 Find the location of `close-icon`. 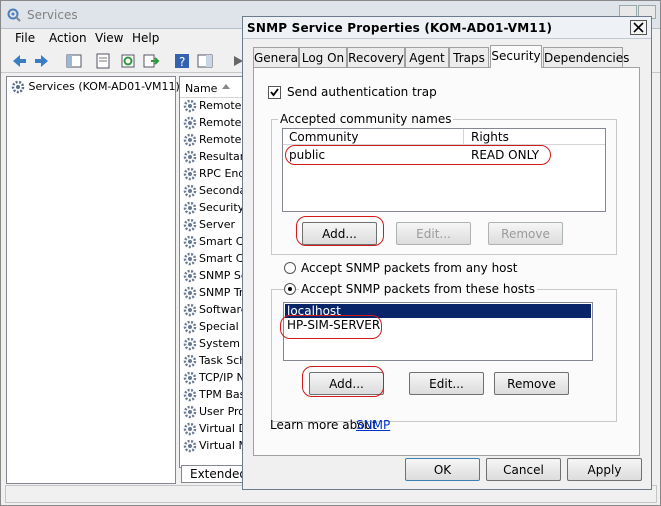

close-icon is located at coordinates (638, 27).